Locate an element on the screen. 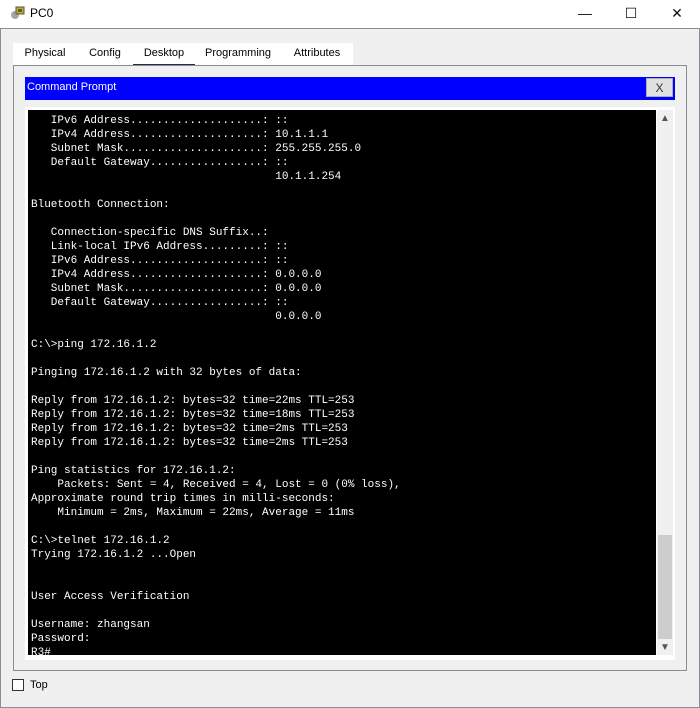 The height and width of the screenshot is (708, 700). tab-label: Programming is located at coordinates (238, 53).